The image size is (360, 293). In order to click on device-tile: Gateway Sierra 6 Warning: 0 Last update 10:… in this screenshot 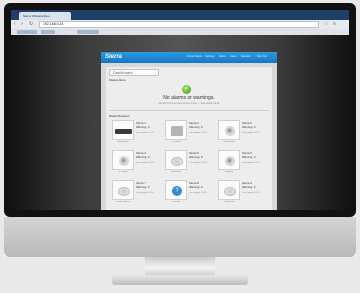, I will do `click(243, 163)`.